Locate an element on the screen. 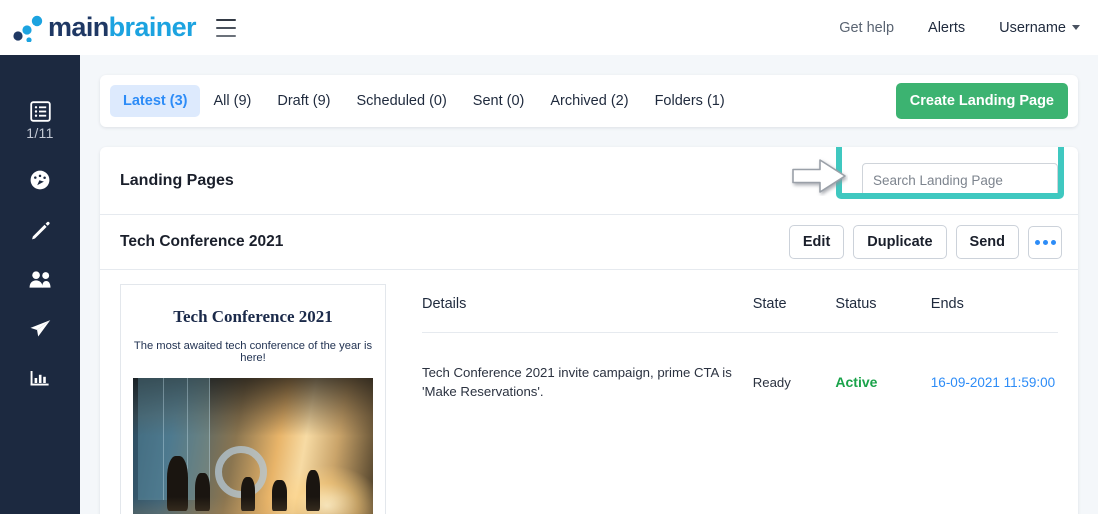  tab-latest: Latest (3) is located at coordinates (155, 101).